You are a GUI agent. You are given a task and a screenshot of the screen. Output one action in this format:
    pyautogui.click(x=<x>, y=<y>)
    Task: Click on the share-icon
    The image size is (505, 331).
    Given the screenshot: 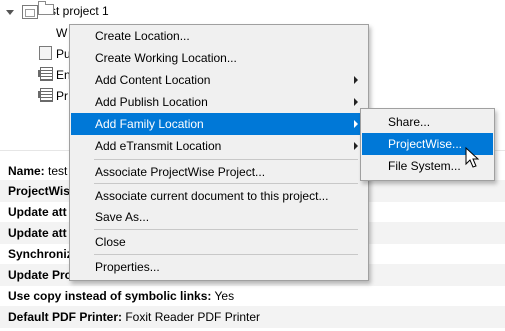 What is the action you would take?
    pyautogui.click(x=45, y=53)
    